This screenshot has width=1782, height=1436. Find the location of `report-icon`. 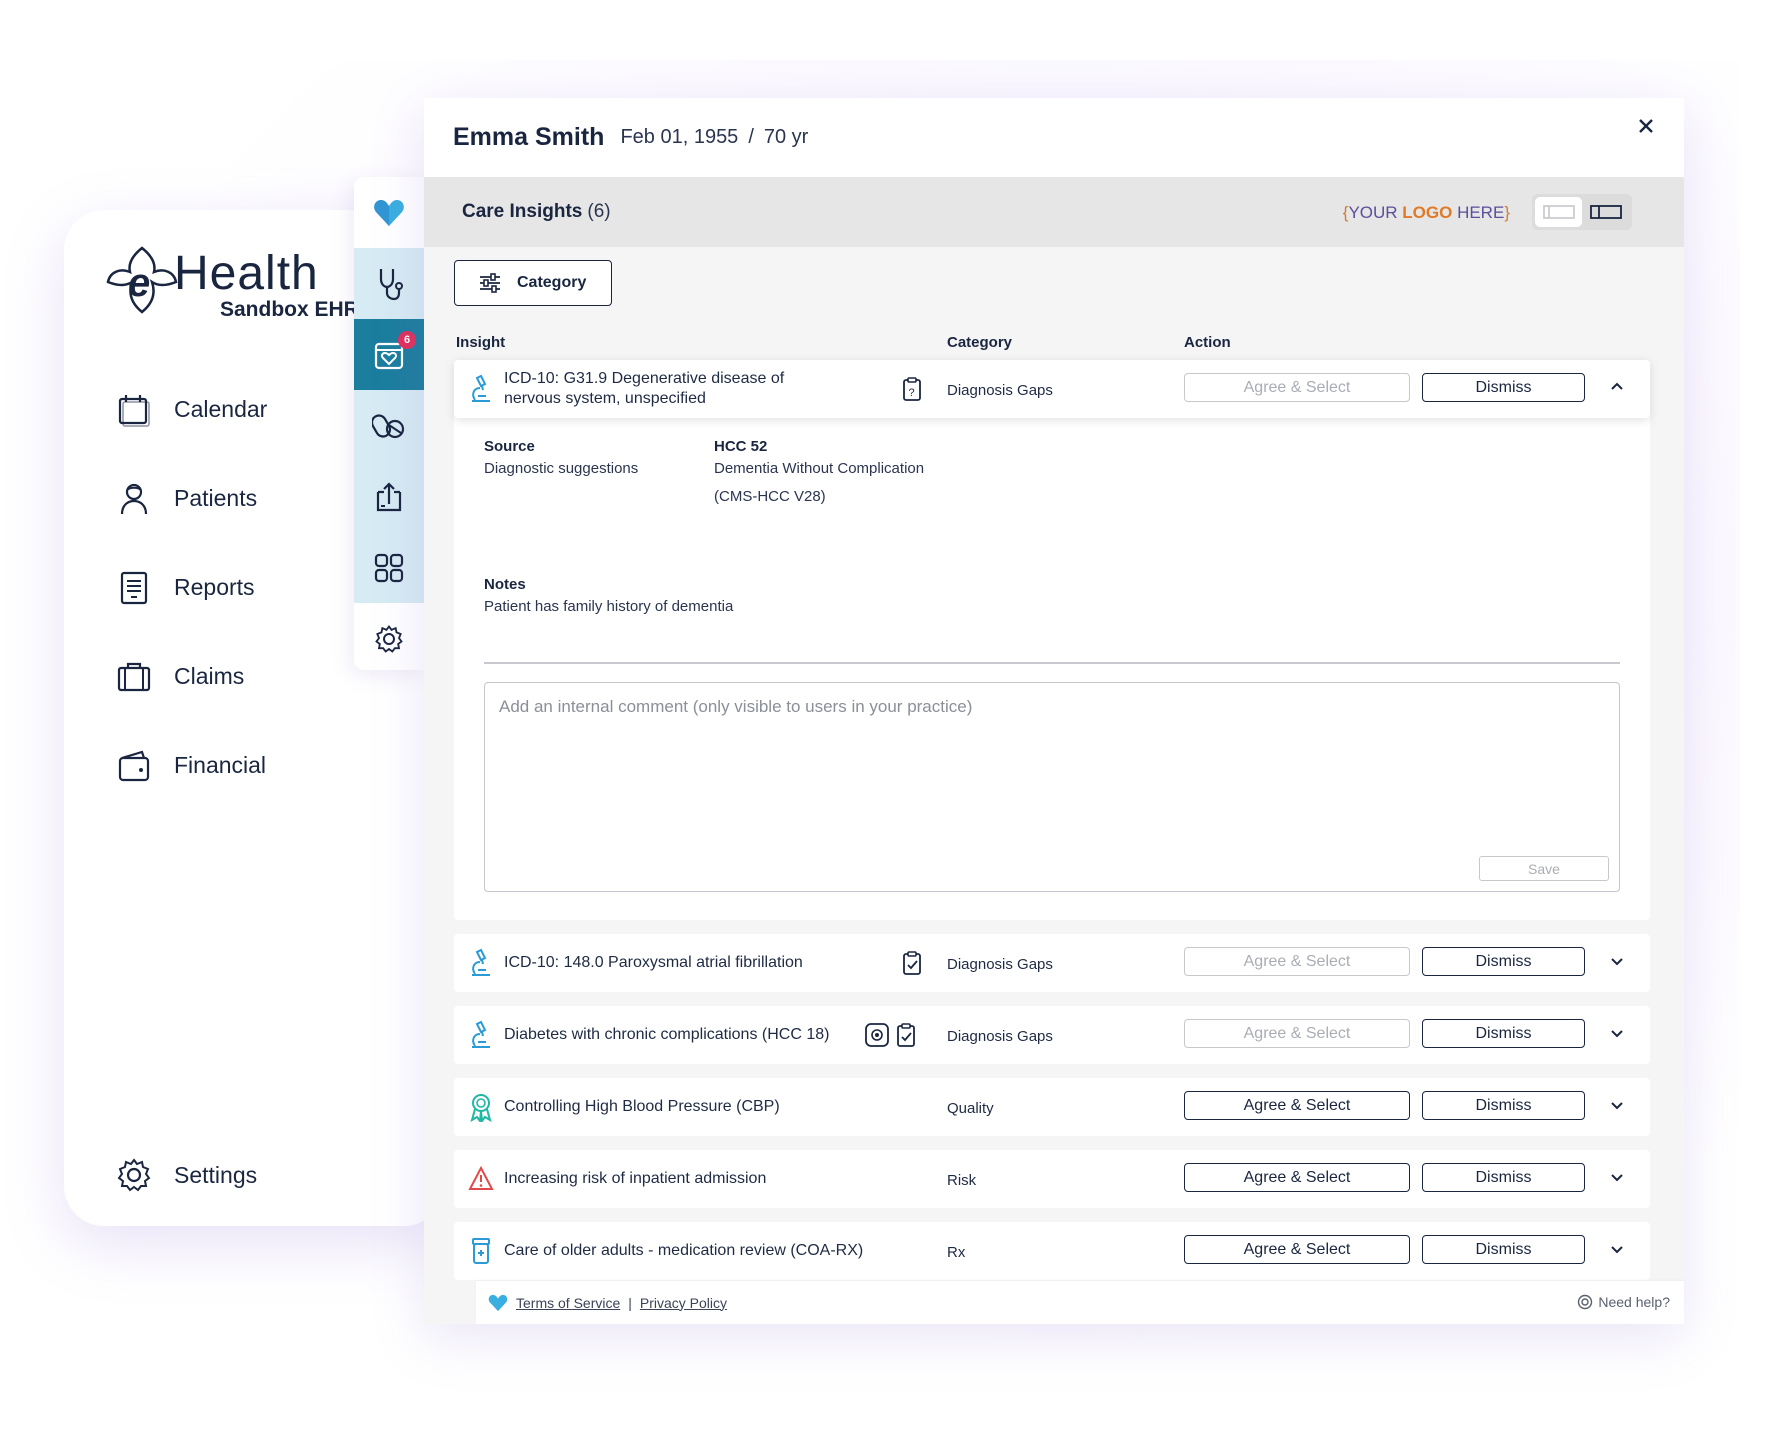

report-icon is located at coordinates (134, 588).